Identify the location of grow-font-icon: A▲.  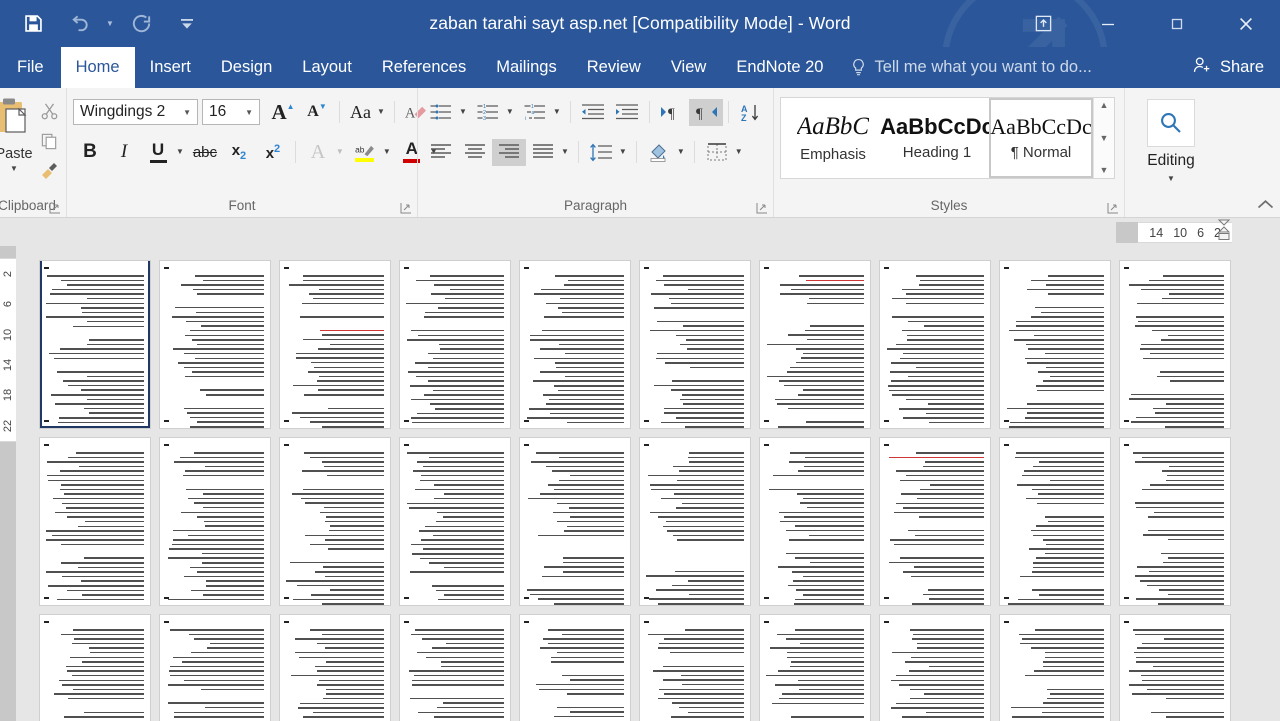
(283, 112).